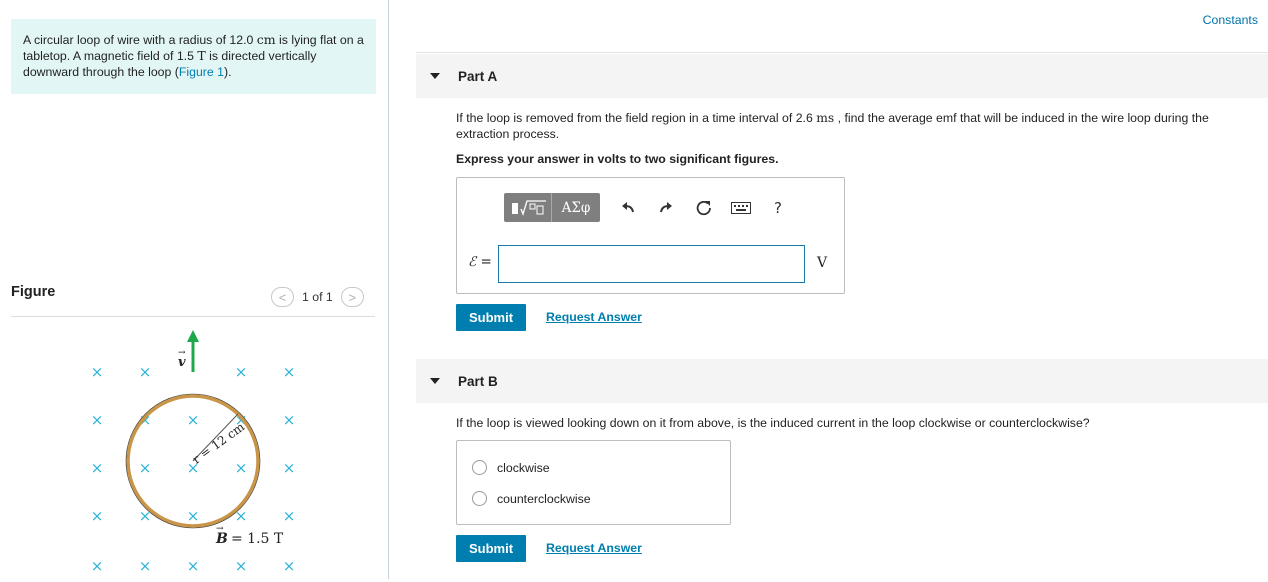  I want to click on figure-page-indicator: 1 of 1, so click(317, 297).